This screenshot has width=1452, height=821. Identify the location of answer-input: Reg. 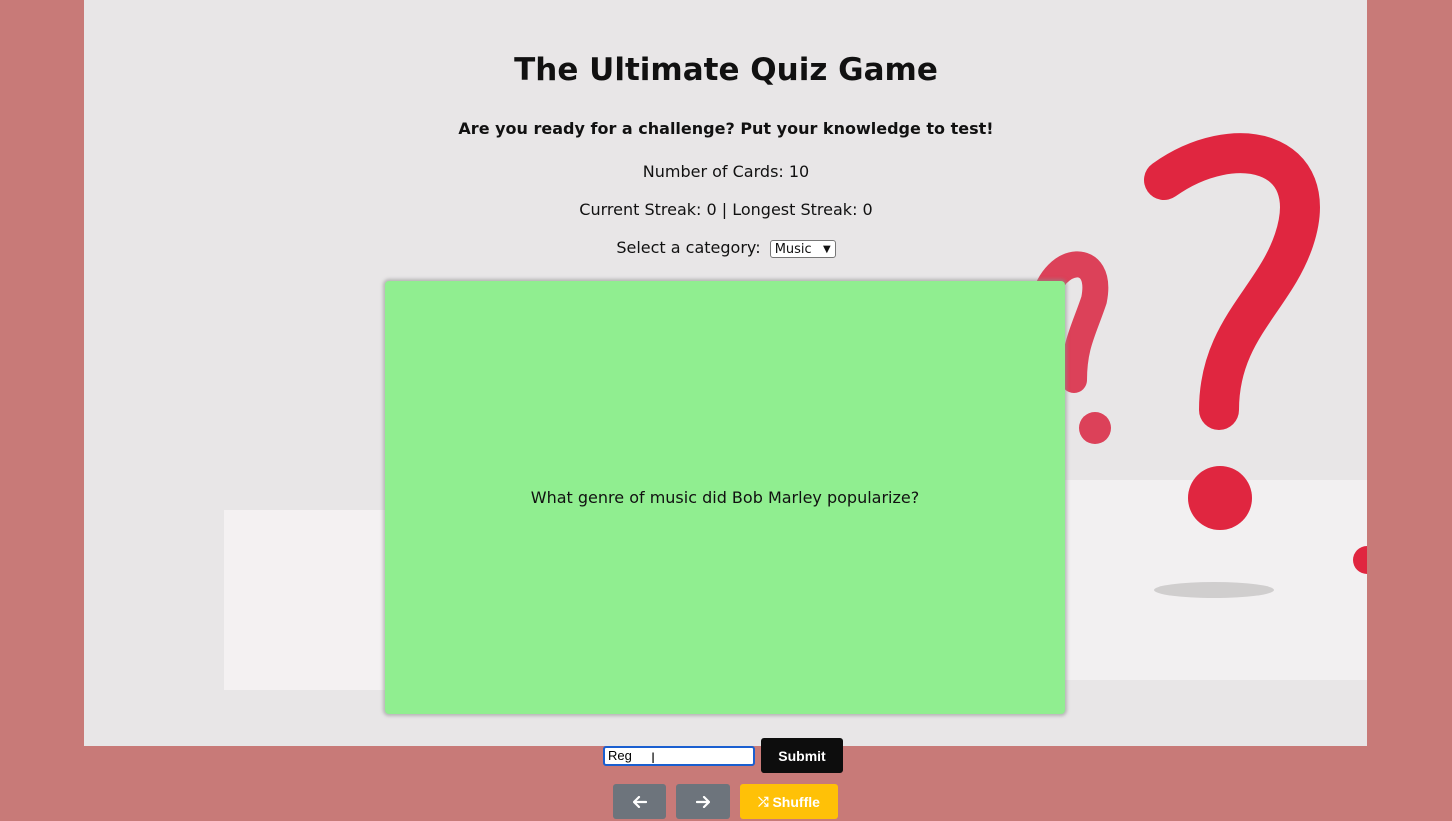
(679, 756).